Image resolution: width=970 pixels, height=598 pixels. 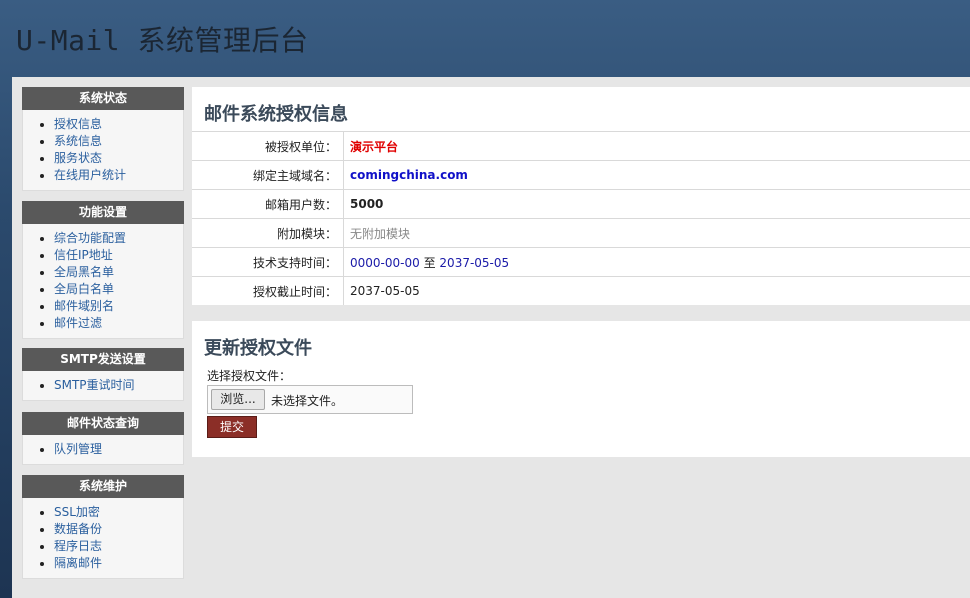 What do you see at coordinates (78, 563) in the screenshot?
I see `sidebar-link-quarantine: 隔离邮件` at bounding box center [78, 563].